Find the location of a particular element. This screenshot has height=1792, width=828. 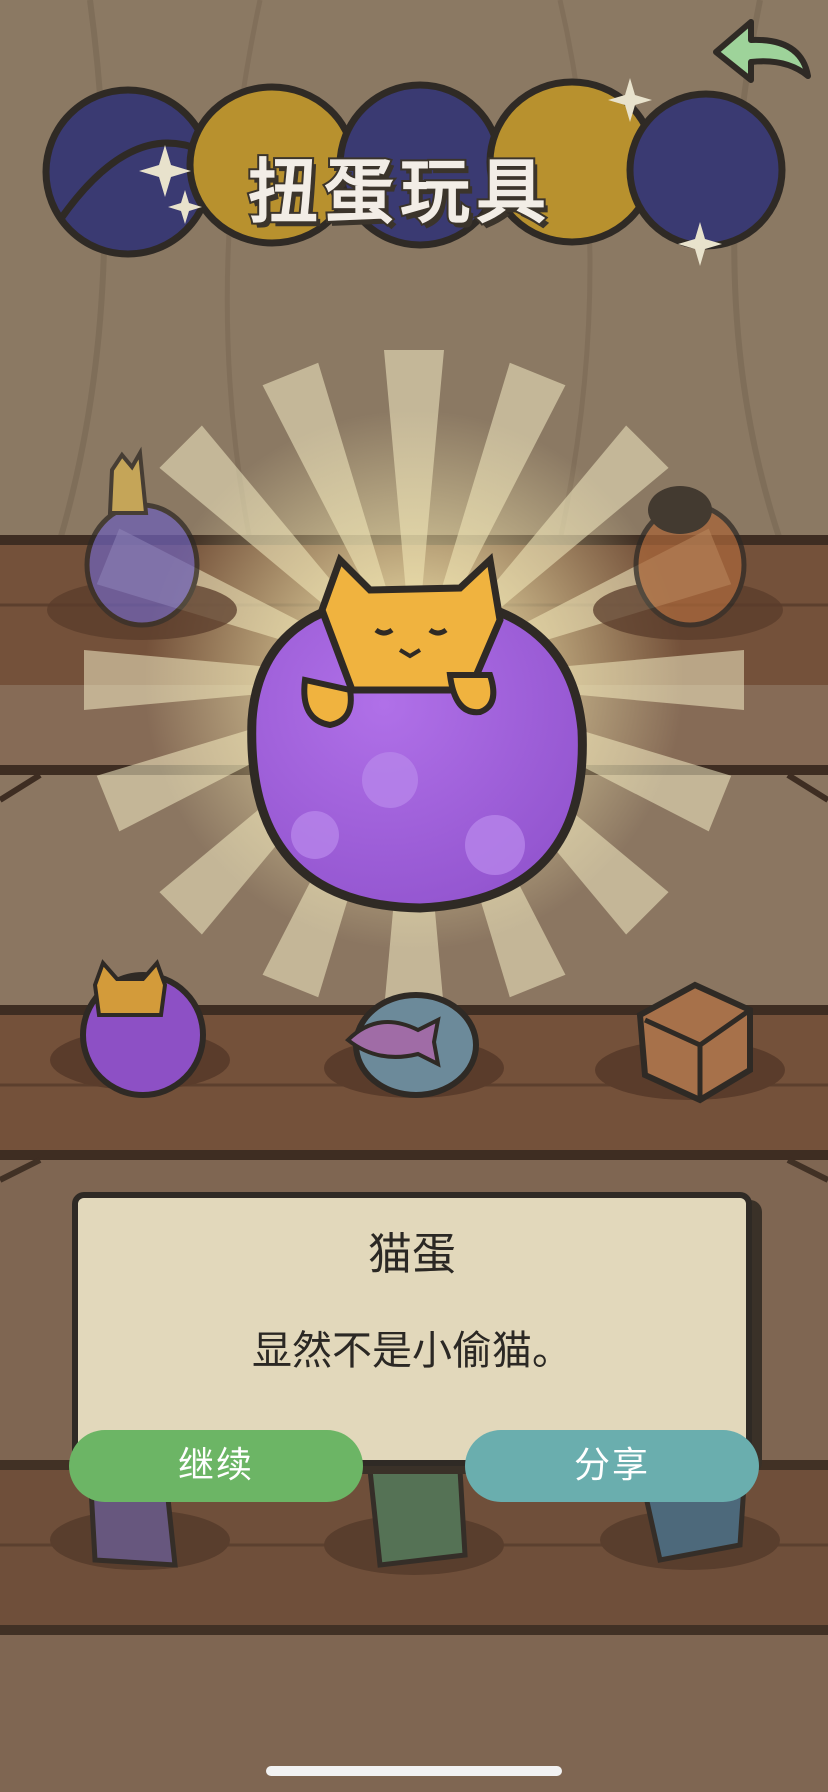

back-arrow-icon is located at coordinates (761, 56).